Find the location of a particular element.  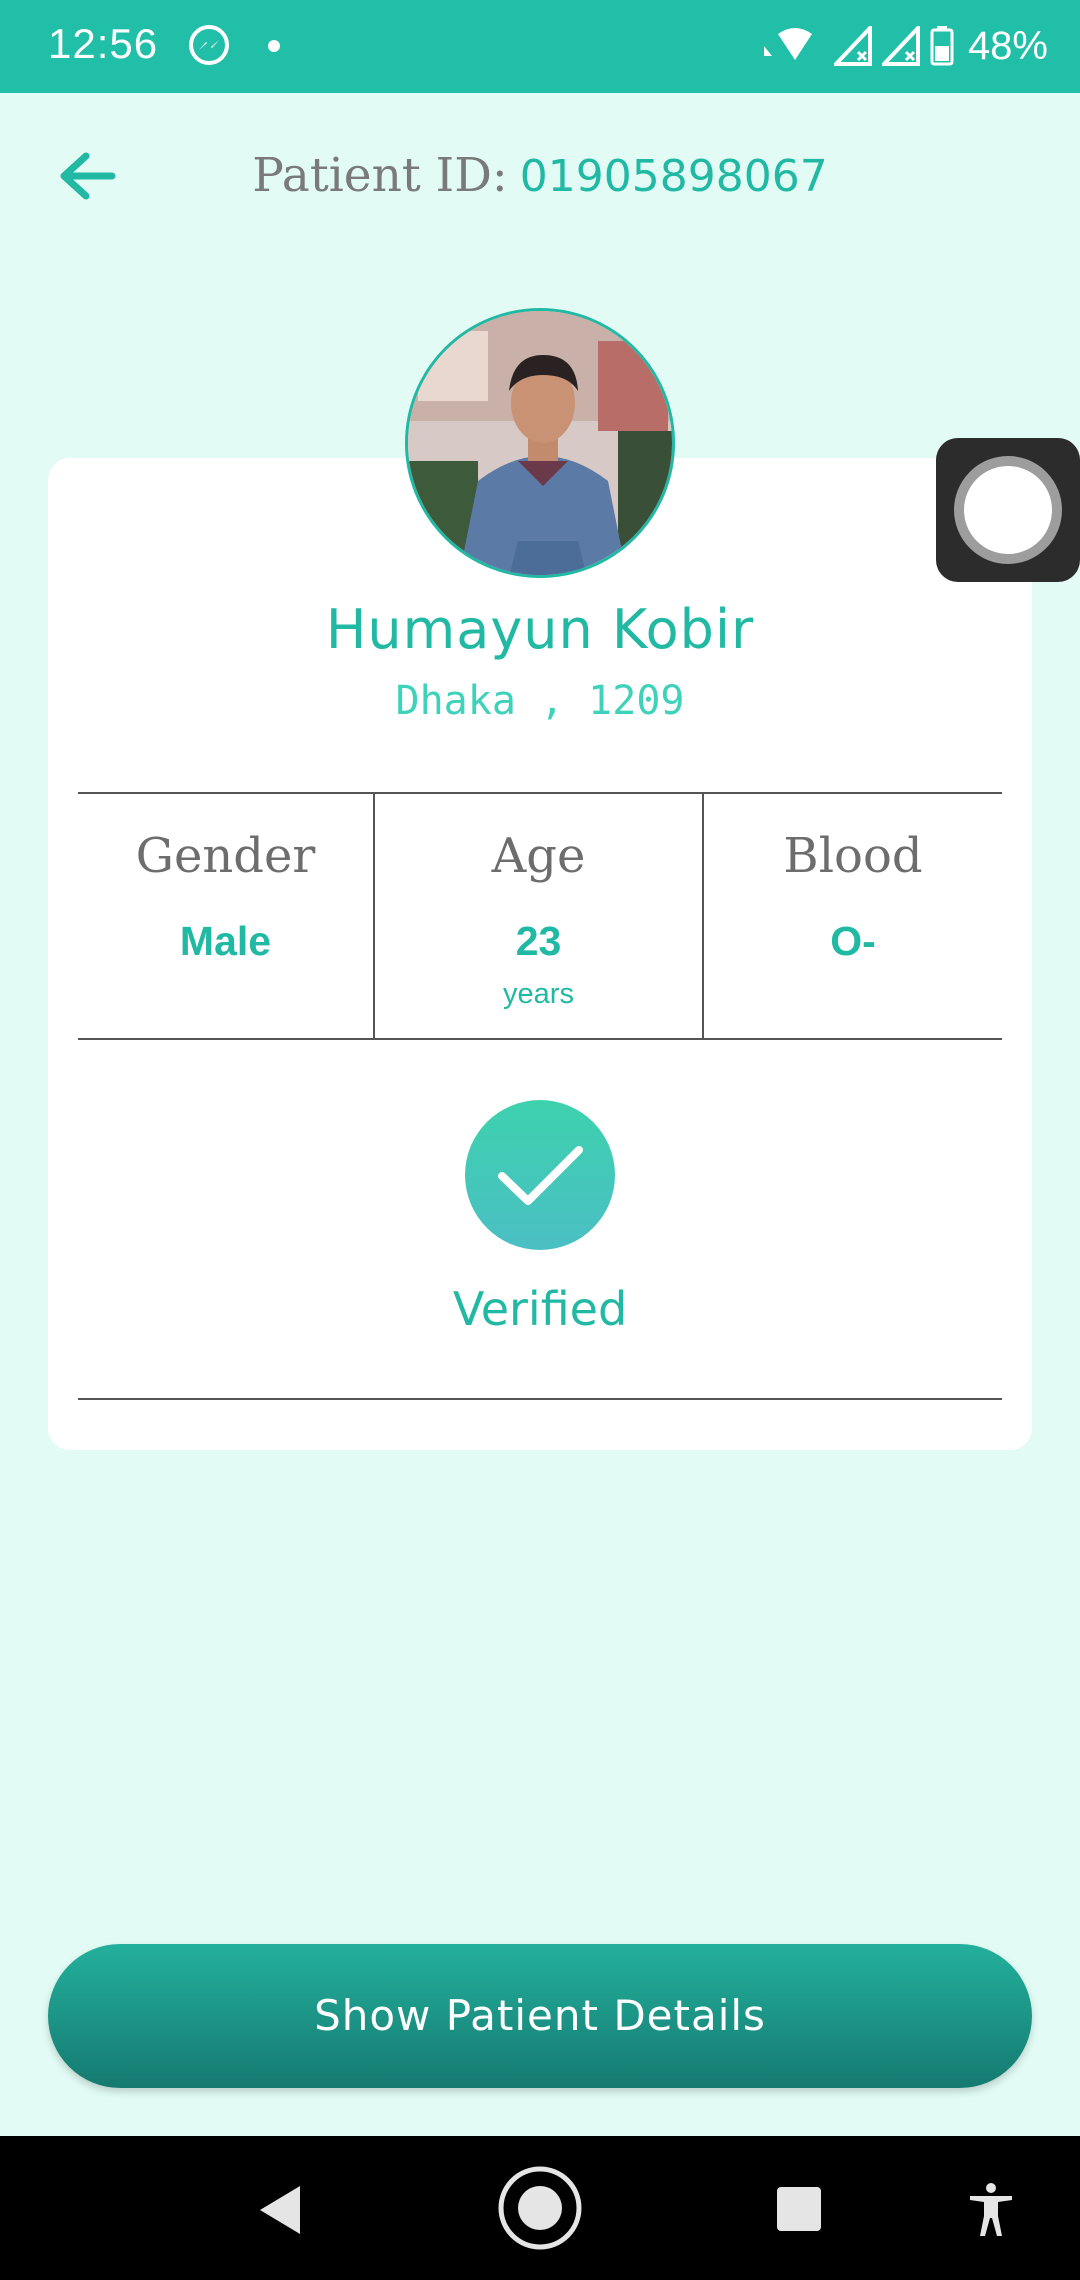

home-icon is located at coordinates (540, 2208).